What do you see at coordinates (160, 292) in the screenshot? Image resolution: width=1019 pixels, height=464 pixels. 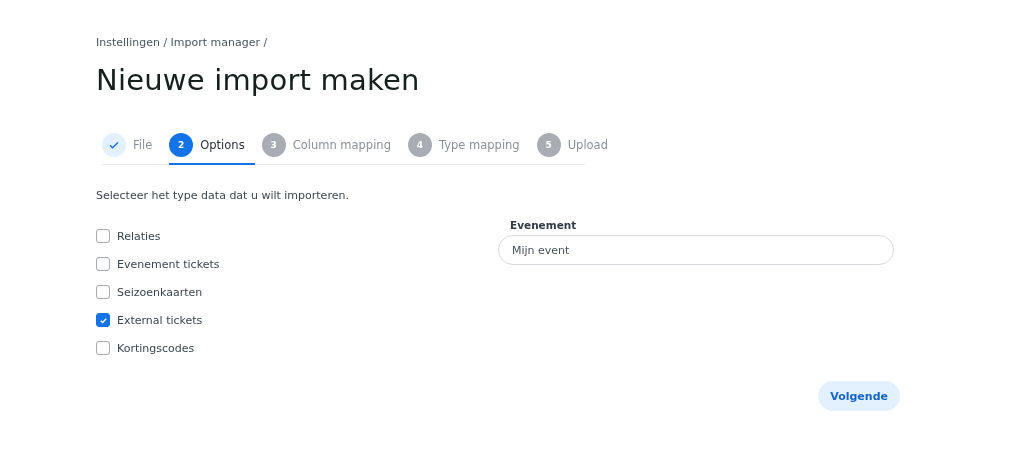 I see `checkbox-label: Seizoenkaarten` at bounding box center [160, 292].